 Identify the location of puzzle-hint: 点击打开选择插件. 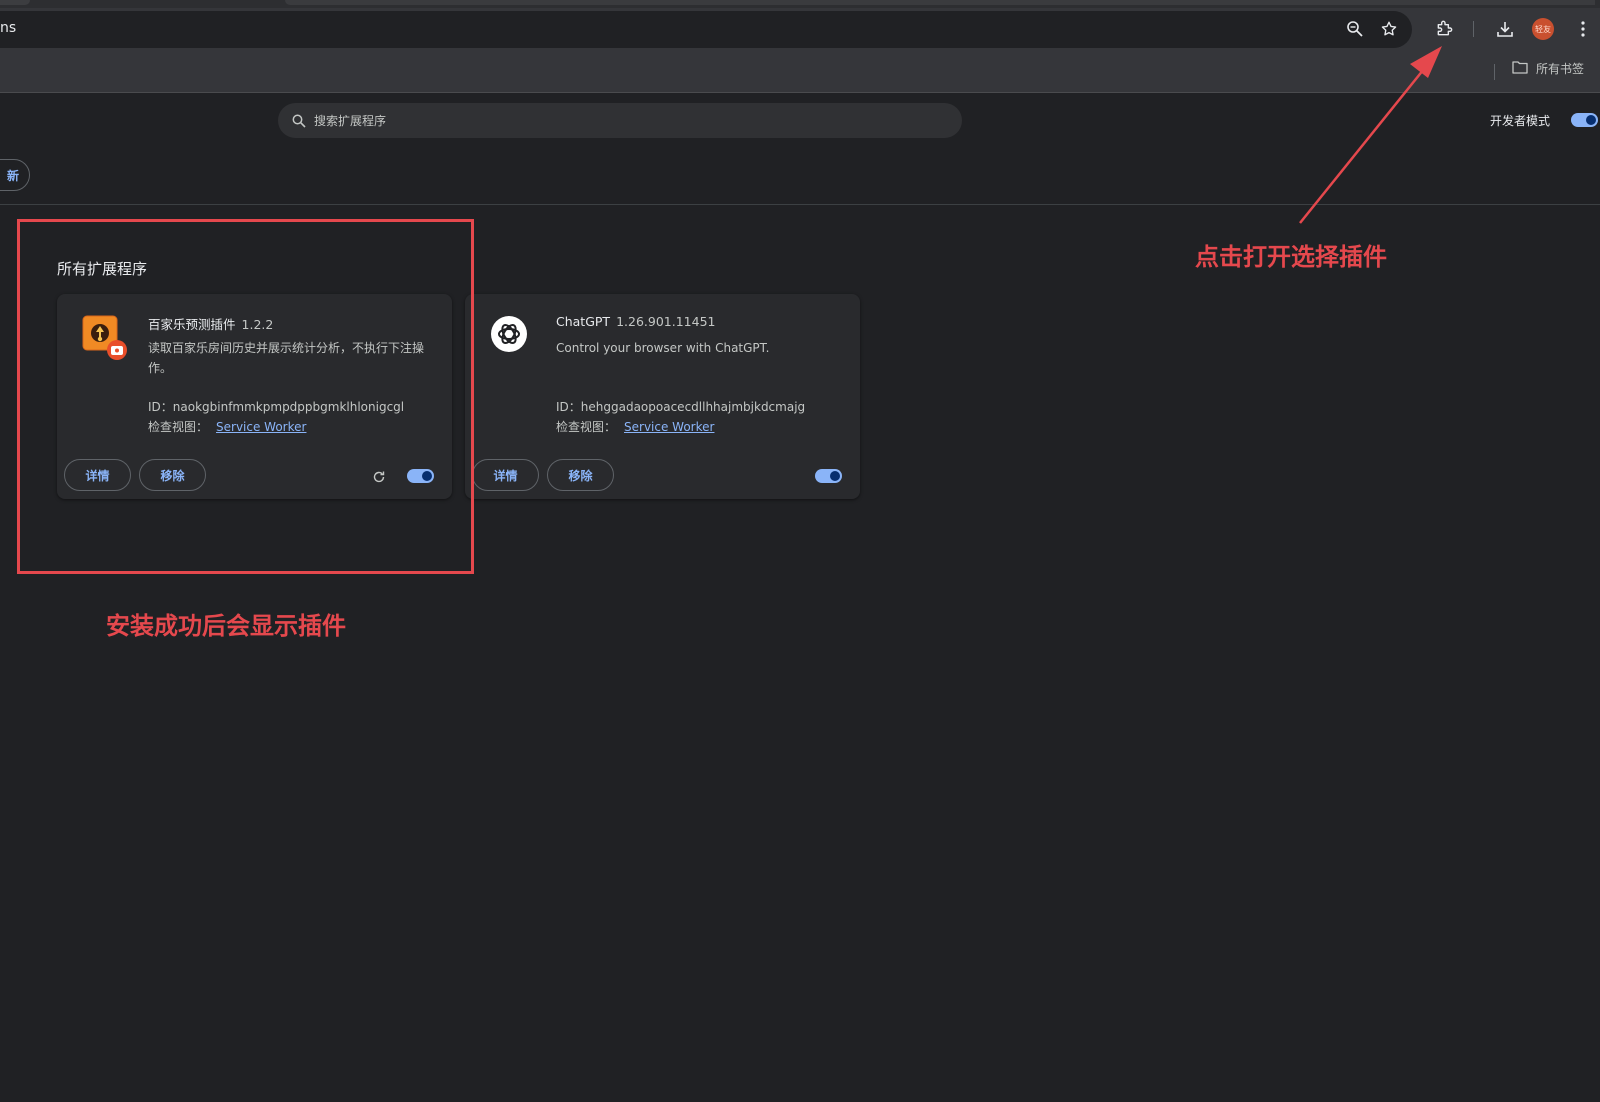
(1291, 257).